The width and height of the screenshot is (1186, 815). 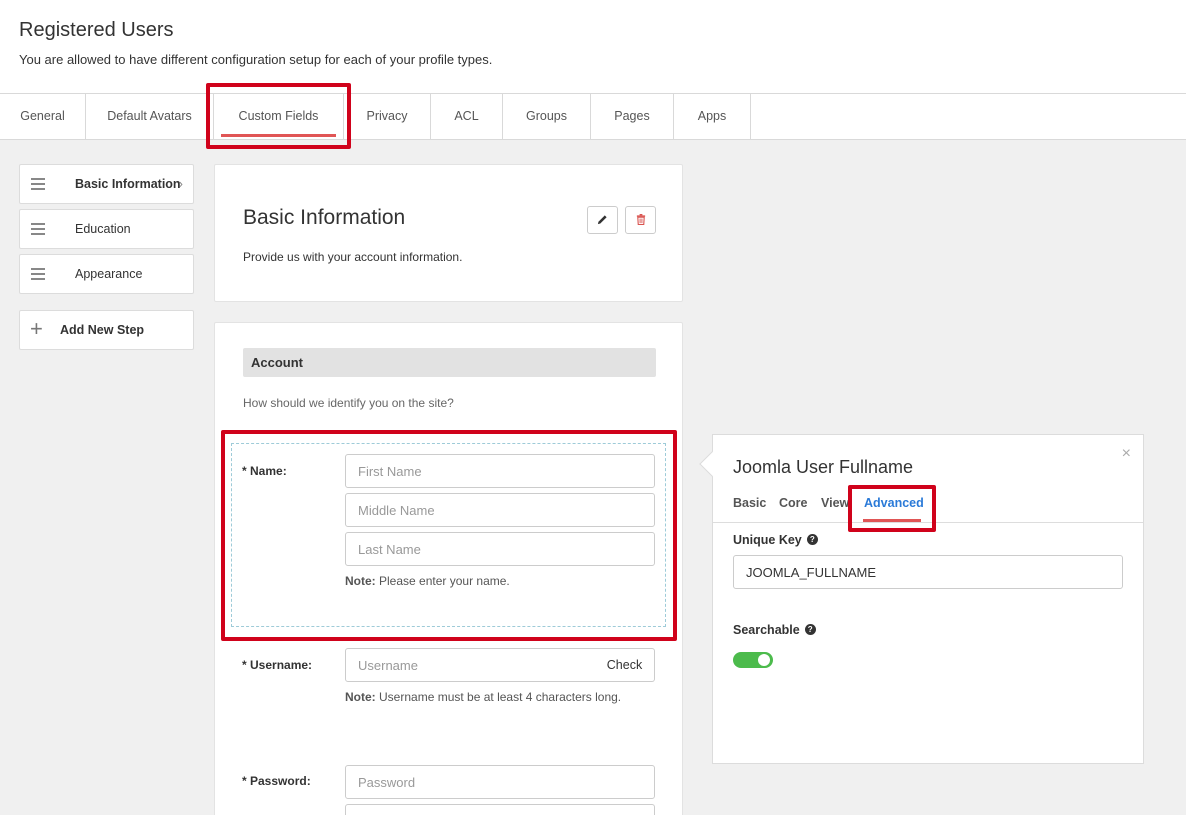 What do you see at coordinates (444, 581) in the screenshot?
I see `note-text: Please enter your name.` at bounding box center [444, 581].